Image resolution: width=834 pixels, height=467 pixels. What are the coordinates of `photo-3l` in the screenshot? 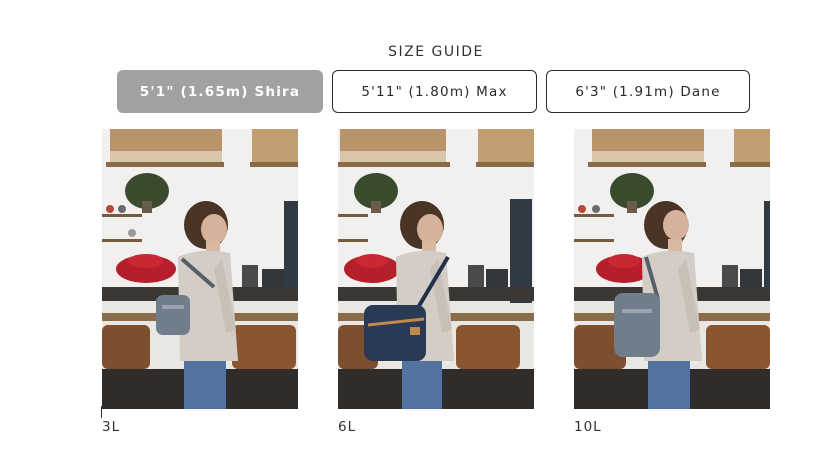 It's located at (200, 269).